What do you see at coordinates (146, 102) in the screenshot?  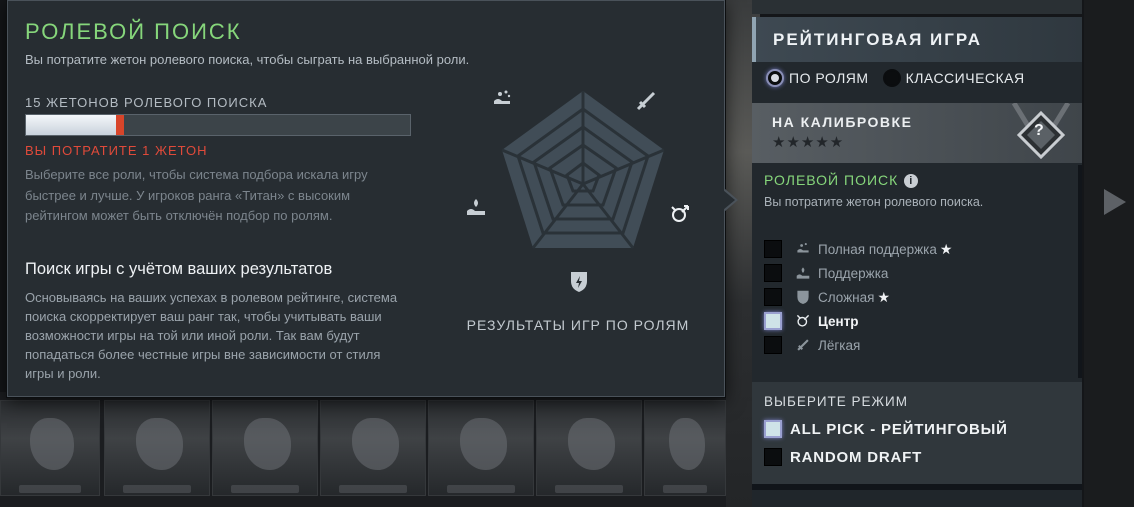 I see `tokens-count-label: 15 ЖЕТОНОВ РОЛЕВОГО ПОИСКА` at bounding box center [146, 102].